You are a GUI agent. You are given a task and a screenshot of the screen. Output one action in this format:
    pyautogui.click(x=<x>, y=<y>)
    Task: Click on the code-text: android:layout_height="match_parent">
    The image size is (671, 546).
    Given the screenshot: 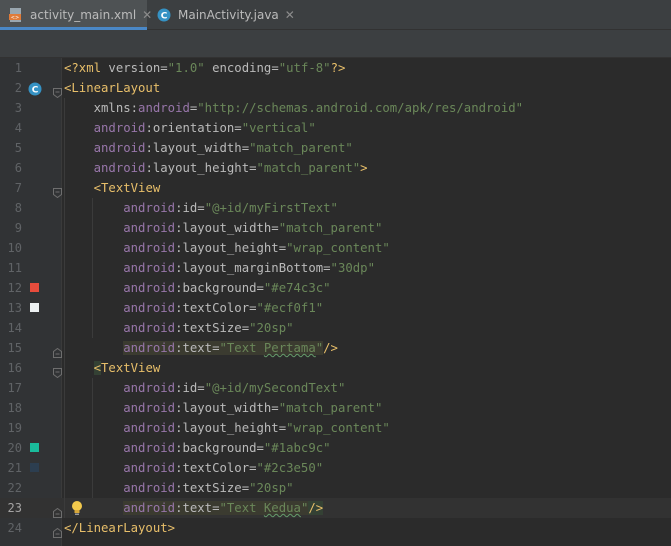 What is the action you would take?
    pyautogui.click(x=216, y=168)
    